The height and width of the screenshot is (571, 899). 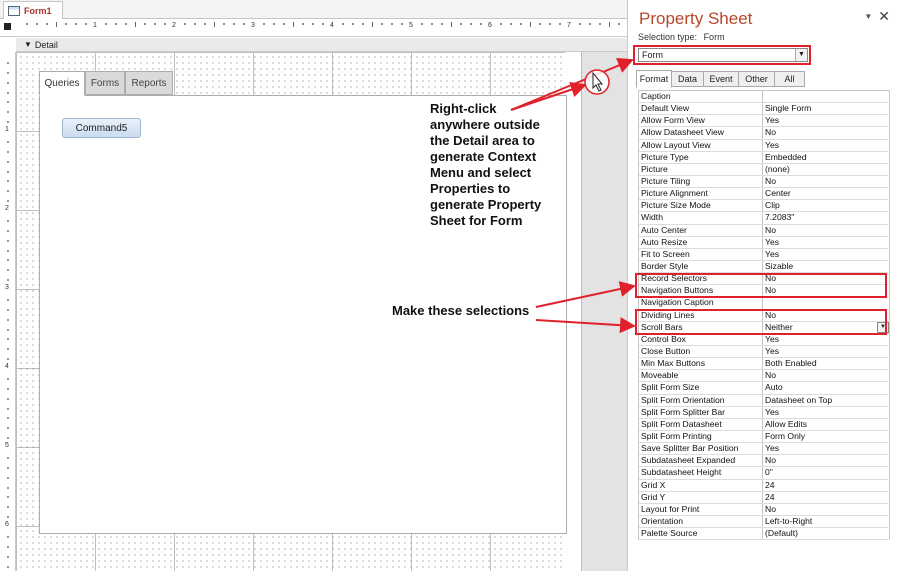 I want to click on property-row: Default View Single Form, so click(x=764, y=109).